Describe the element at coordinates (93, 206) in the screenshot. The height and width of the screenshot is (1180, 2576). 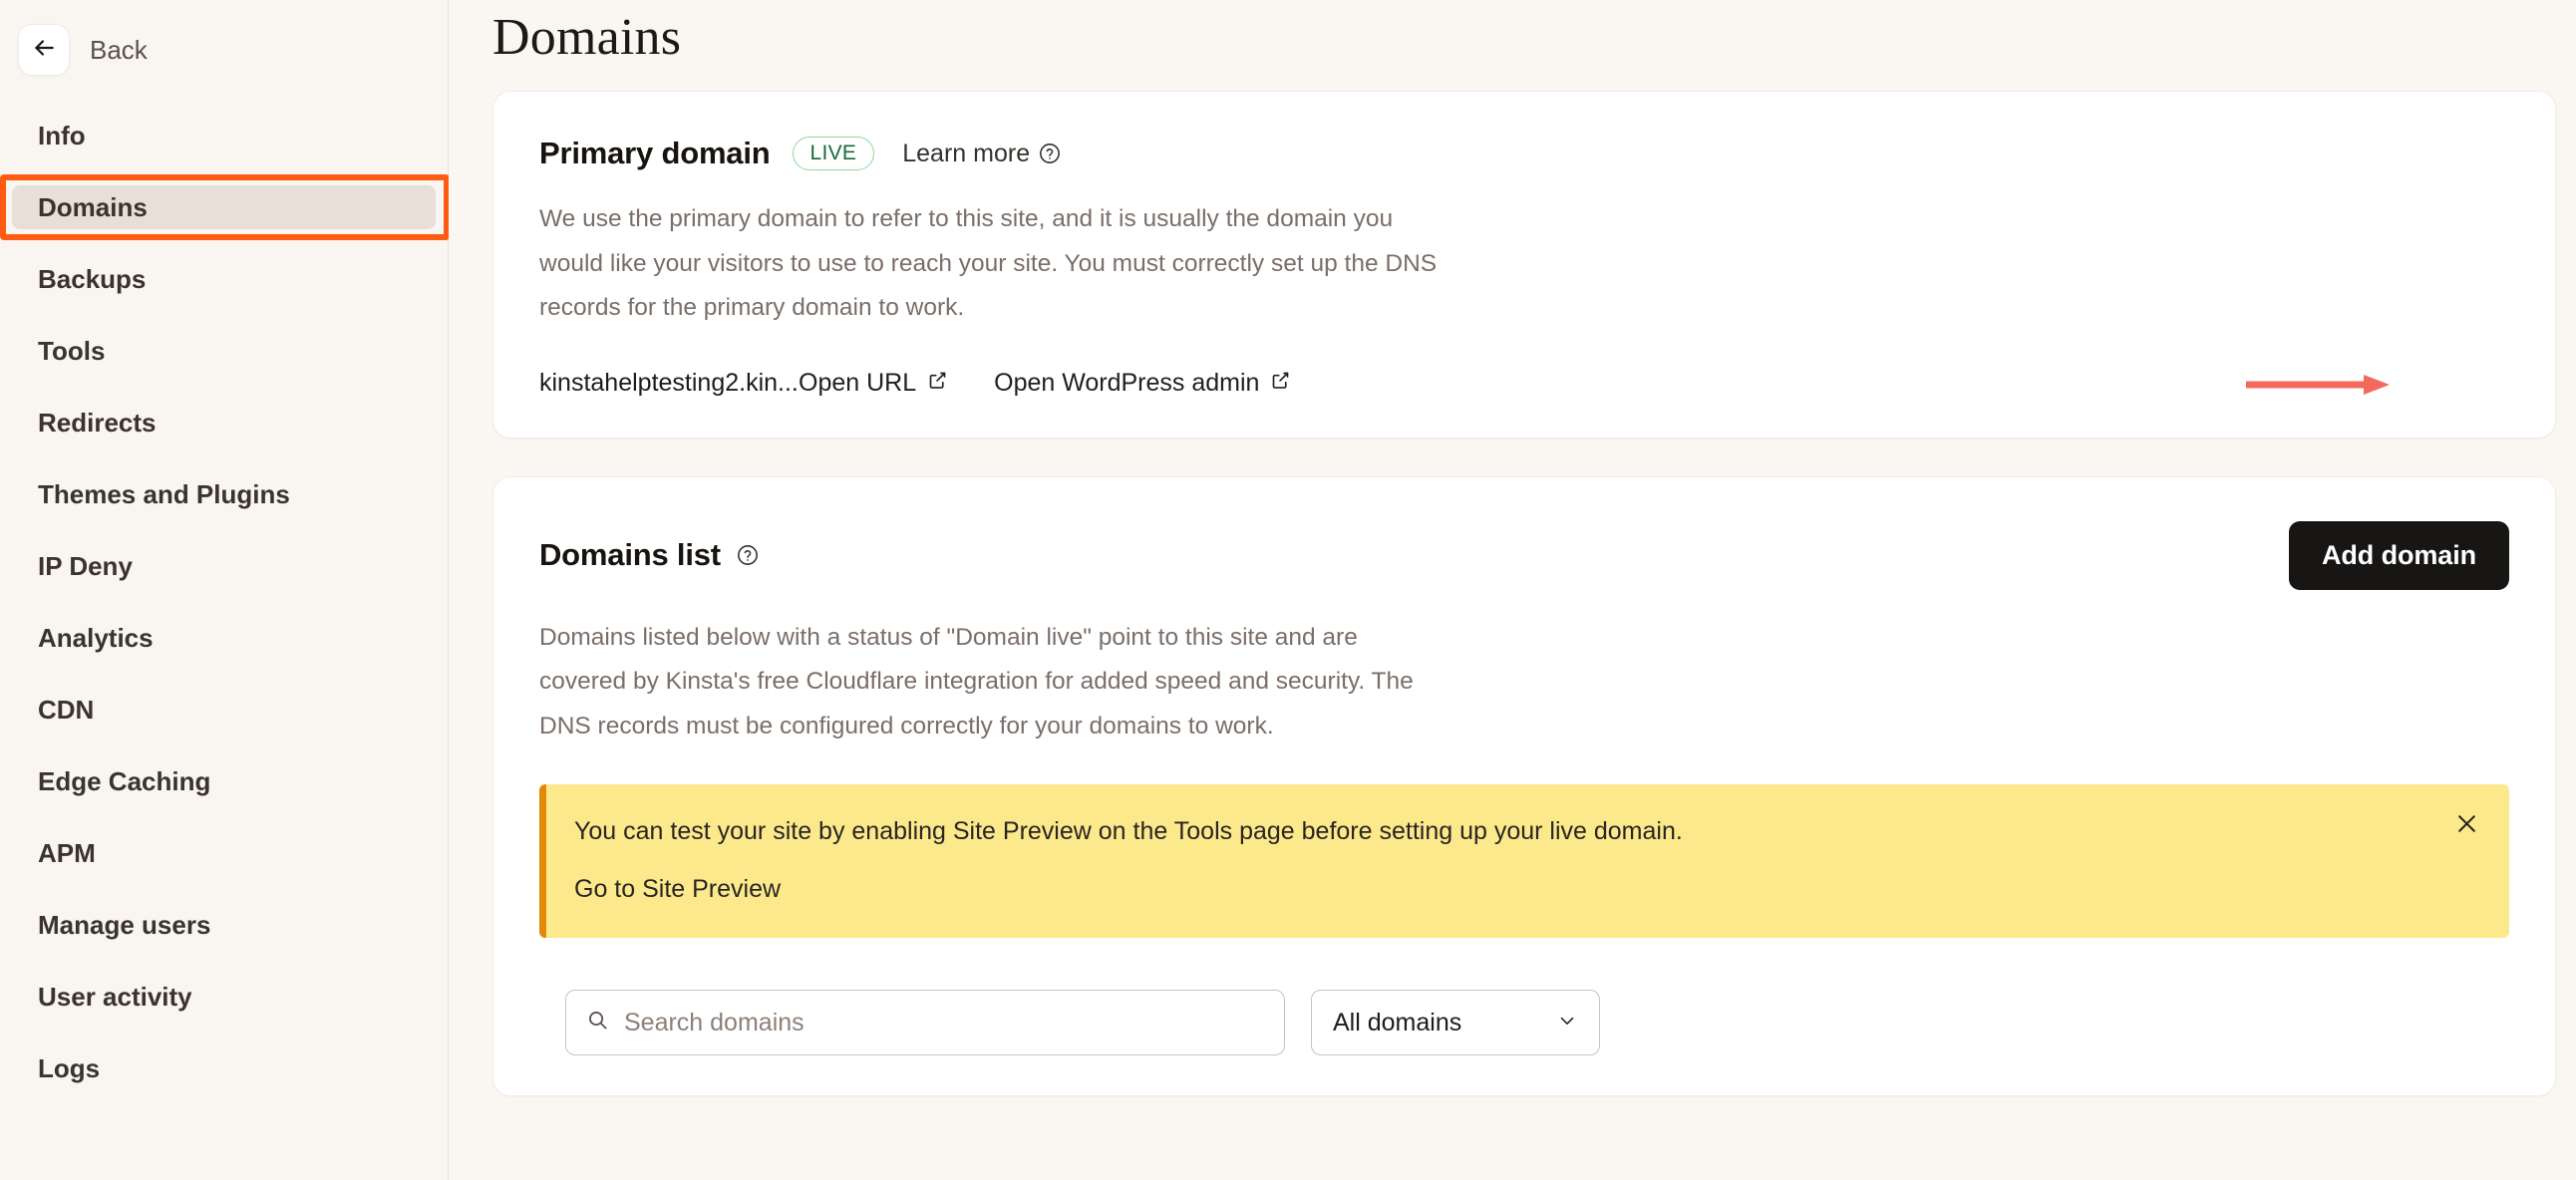
I see `sidebar-item-label: Domains` at that location.